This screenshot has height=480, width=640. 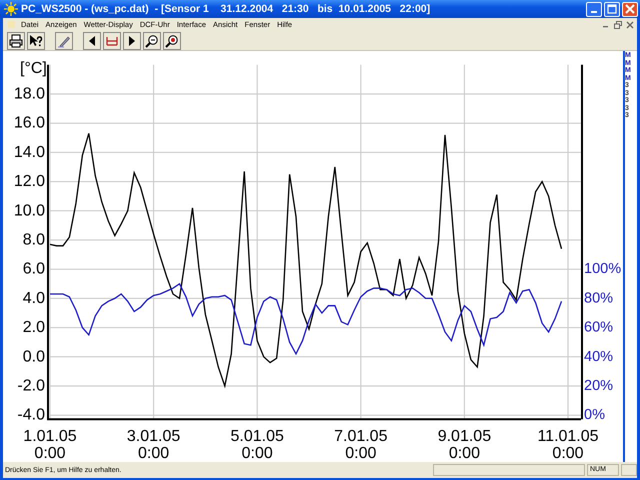 What do you see at coordinates (594, 12) in the screenshot?
I see `minimize-icon` at bounding box center [594, 12].